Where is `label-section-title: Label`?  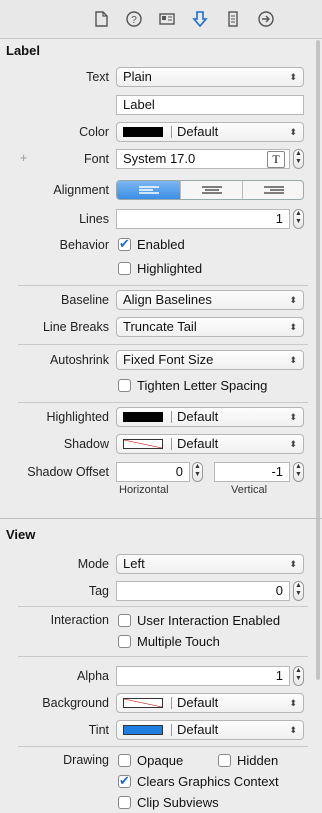
label-section-title: Label is located at coordinates (23, 50).